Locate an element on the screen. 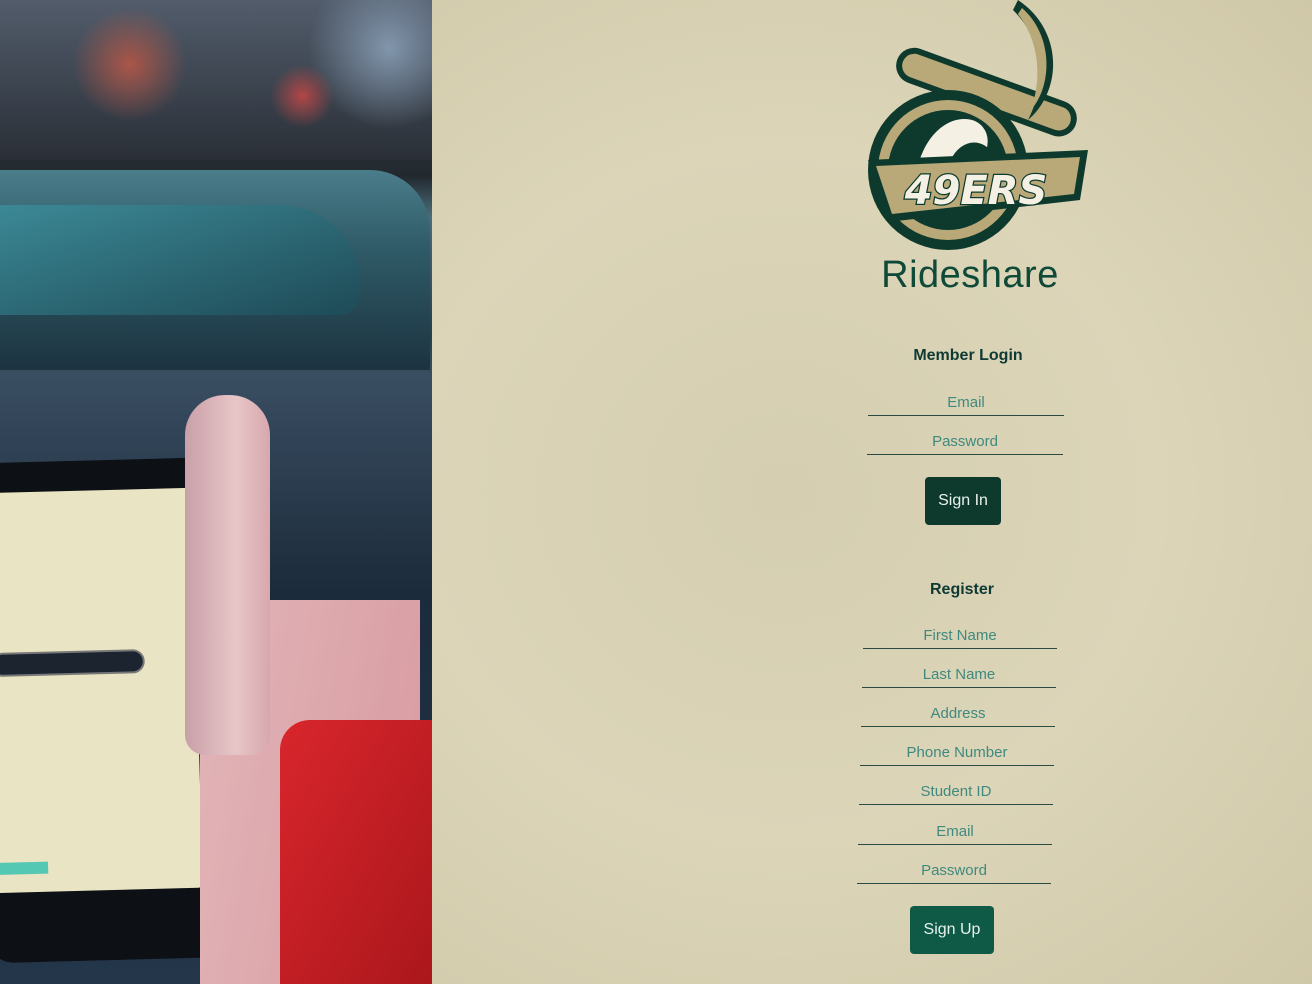  address-input is located at coordinates (958, 714).